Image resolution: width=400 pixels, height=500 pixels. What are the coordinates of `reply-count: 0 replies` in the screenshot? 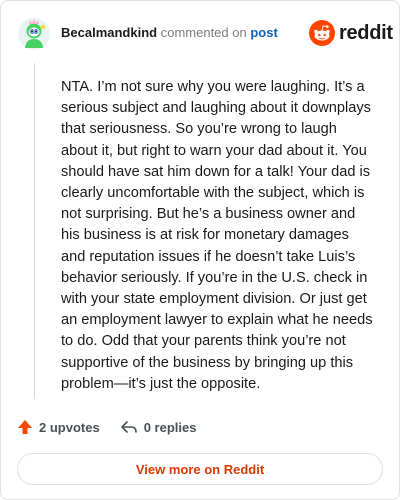 It's located at (170, 427).